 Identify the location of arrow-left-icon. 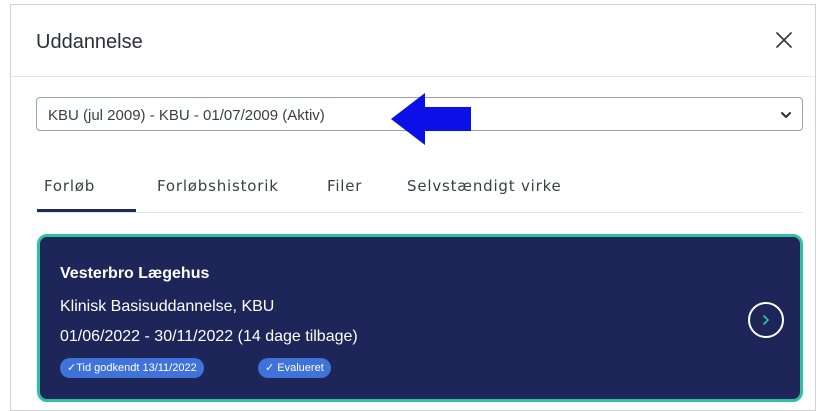
(436, 119).